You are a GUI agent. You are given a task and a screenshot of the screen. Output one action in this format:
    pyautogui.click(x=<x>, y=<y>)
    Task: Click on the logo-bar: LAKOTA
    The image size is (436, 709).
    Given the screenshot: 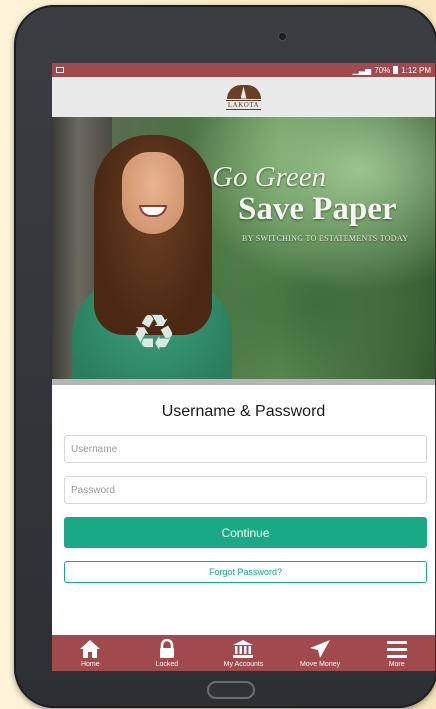 What is the action you would take?
    pyautogui.click(x=243, y=97)
    